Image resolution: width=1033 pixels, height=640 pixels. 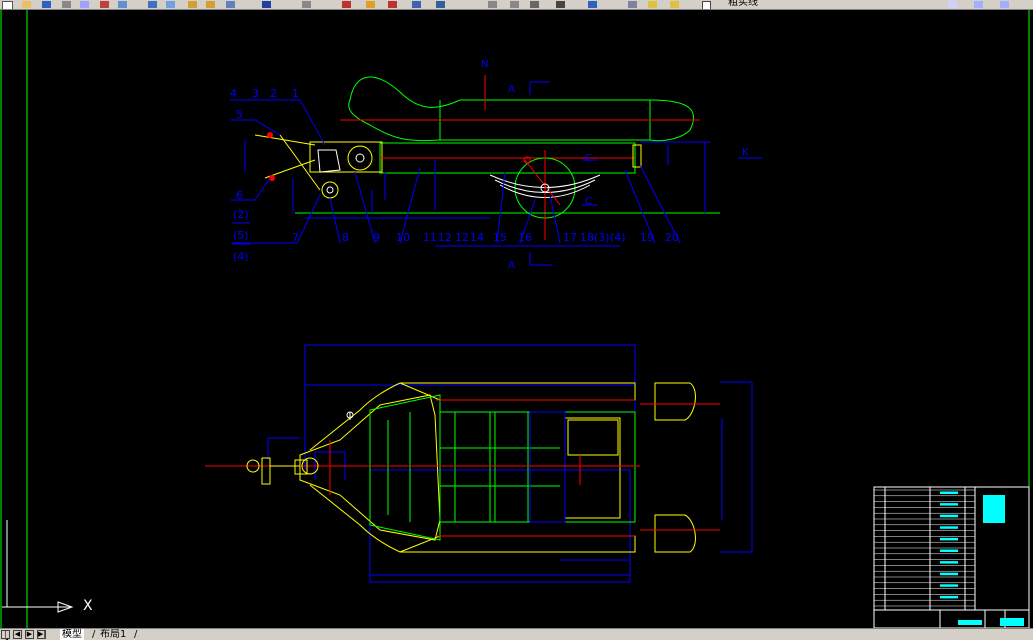 What do you see at coordinates (745, 152) in the screenshot?
I see `section-label-k: K` at bounding box center [745, 152].